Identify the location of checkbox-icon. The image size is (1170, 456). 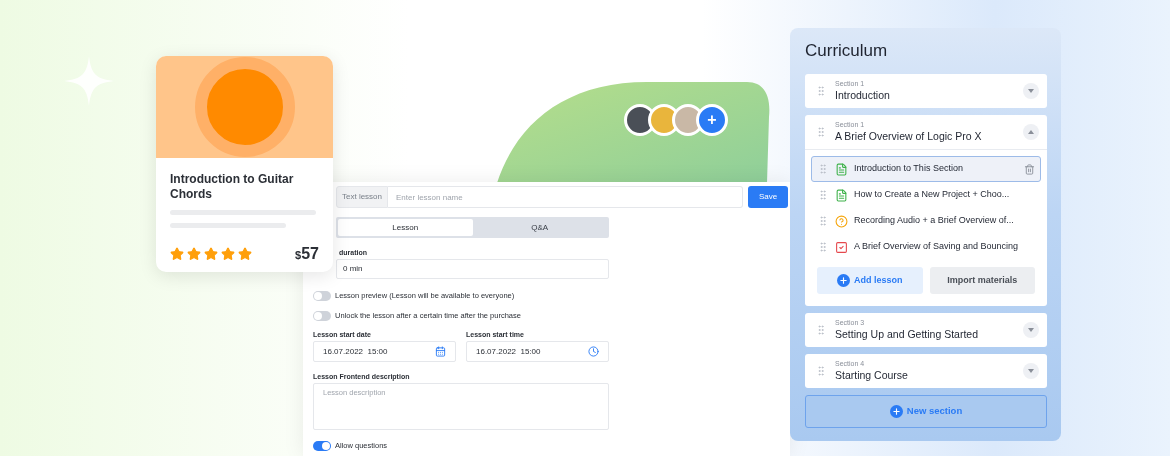
(841, 247).